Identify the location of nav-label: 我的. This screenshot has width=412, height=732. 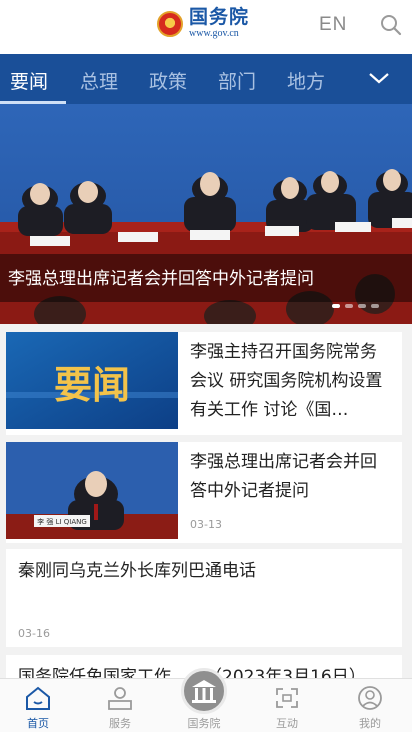
(370, 723).